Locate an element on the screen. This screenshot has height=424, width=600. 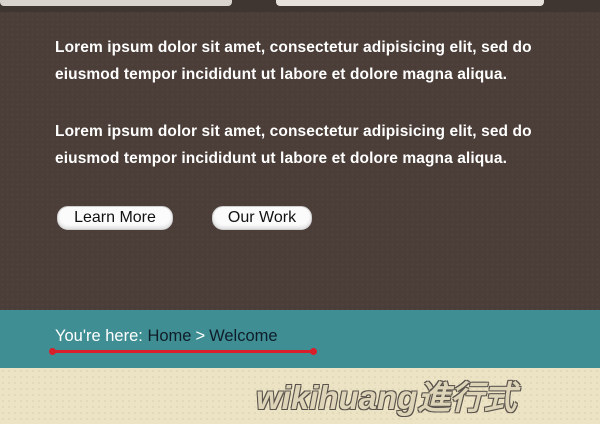
our-work-button: Our Work is located at coordinates (262, 218).